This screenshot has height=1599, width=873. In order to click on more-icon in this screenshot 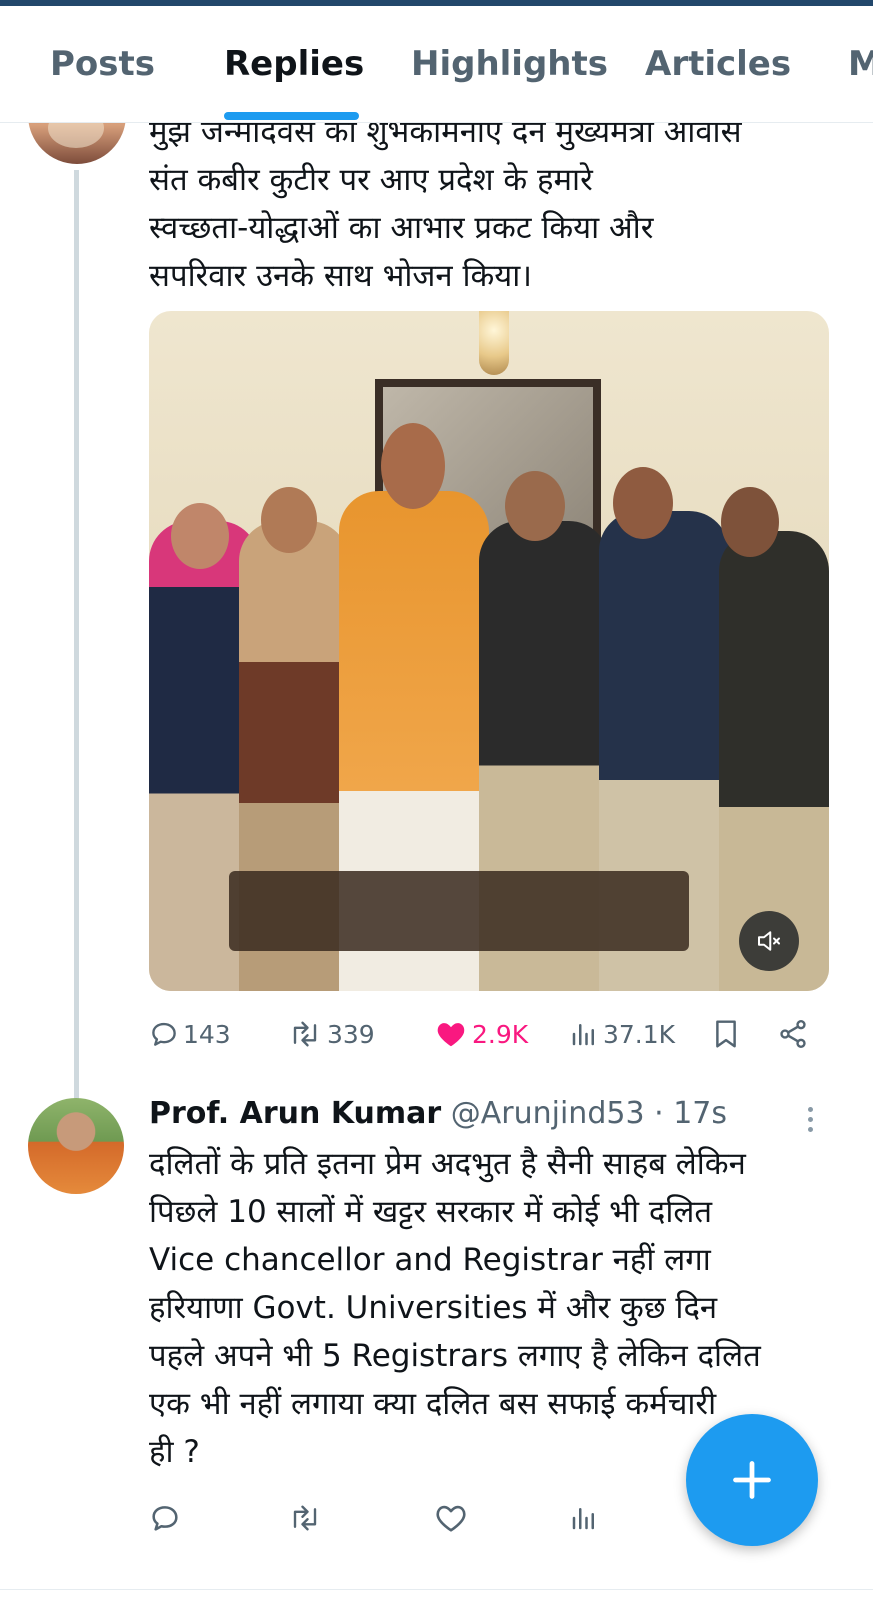, I will do `click(810, 1119)`.